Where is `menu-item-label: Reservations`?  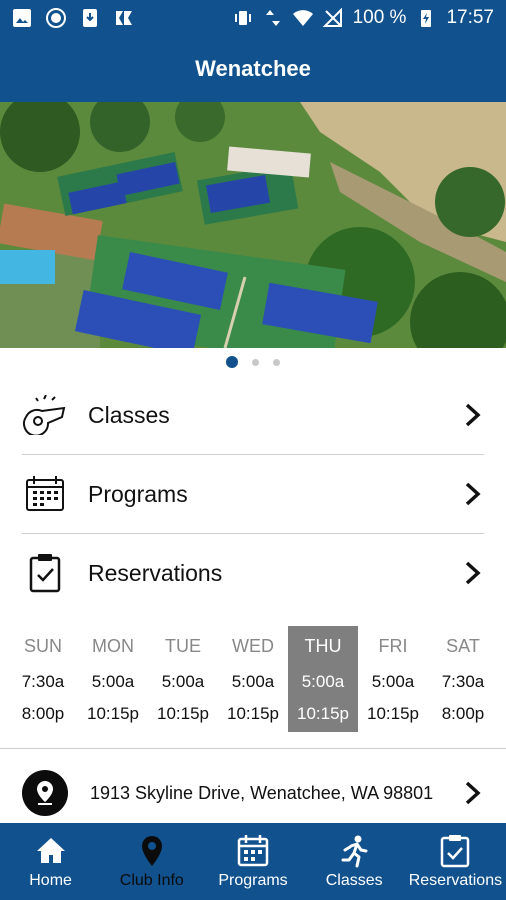 menu-item-label: Reservations is located at coordinates (155, 572).